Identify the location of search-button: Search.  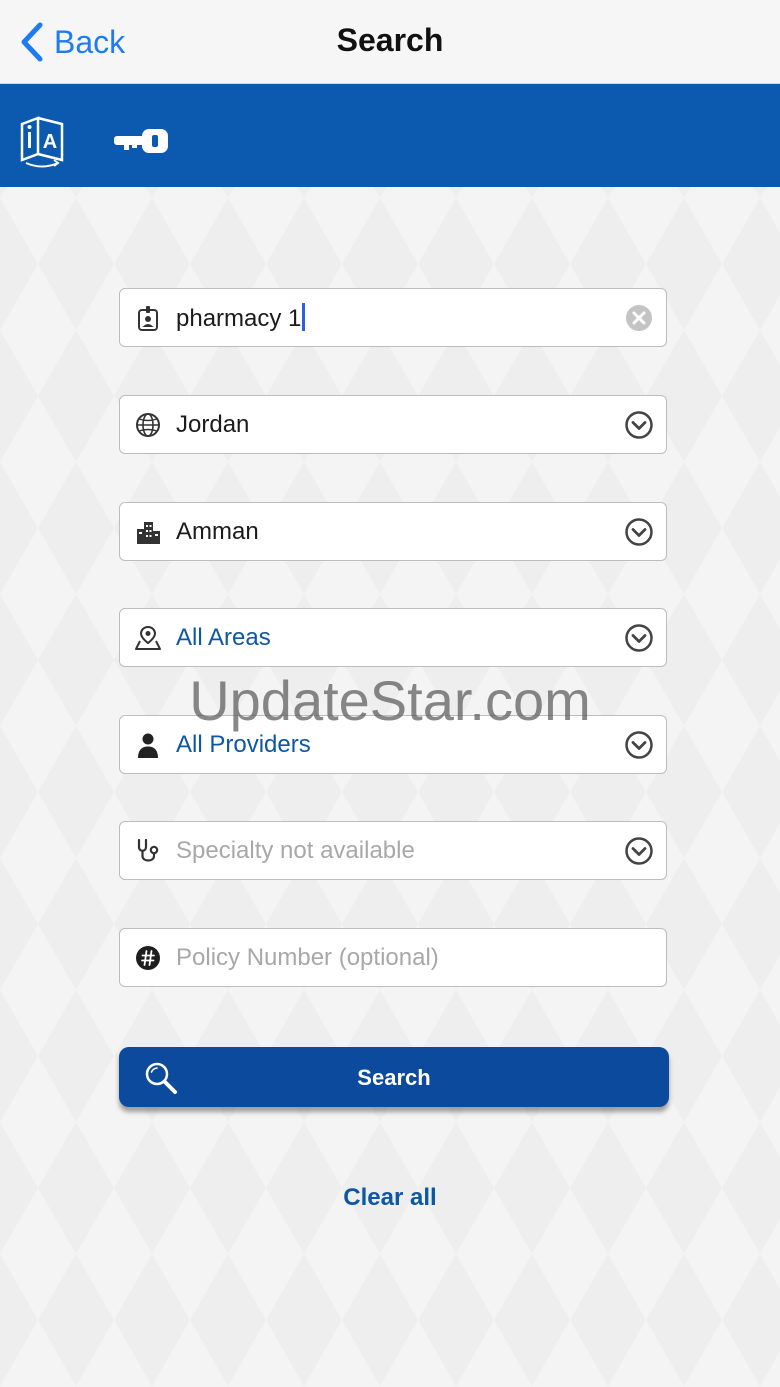
(394, 1077).